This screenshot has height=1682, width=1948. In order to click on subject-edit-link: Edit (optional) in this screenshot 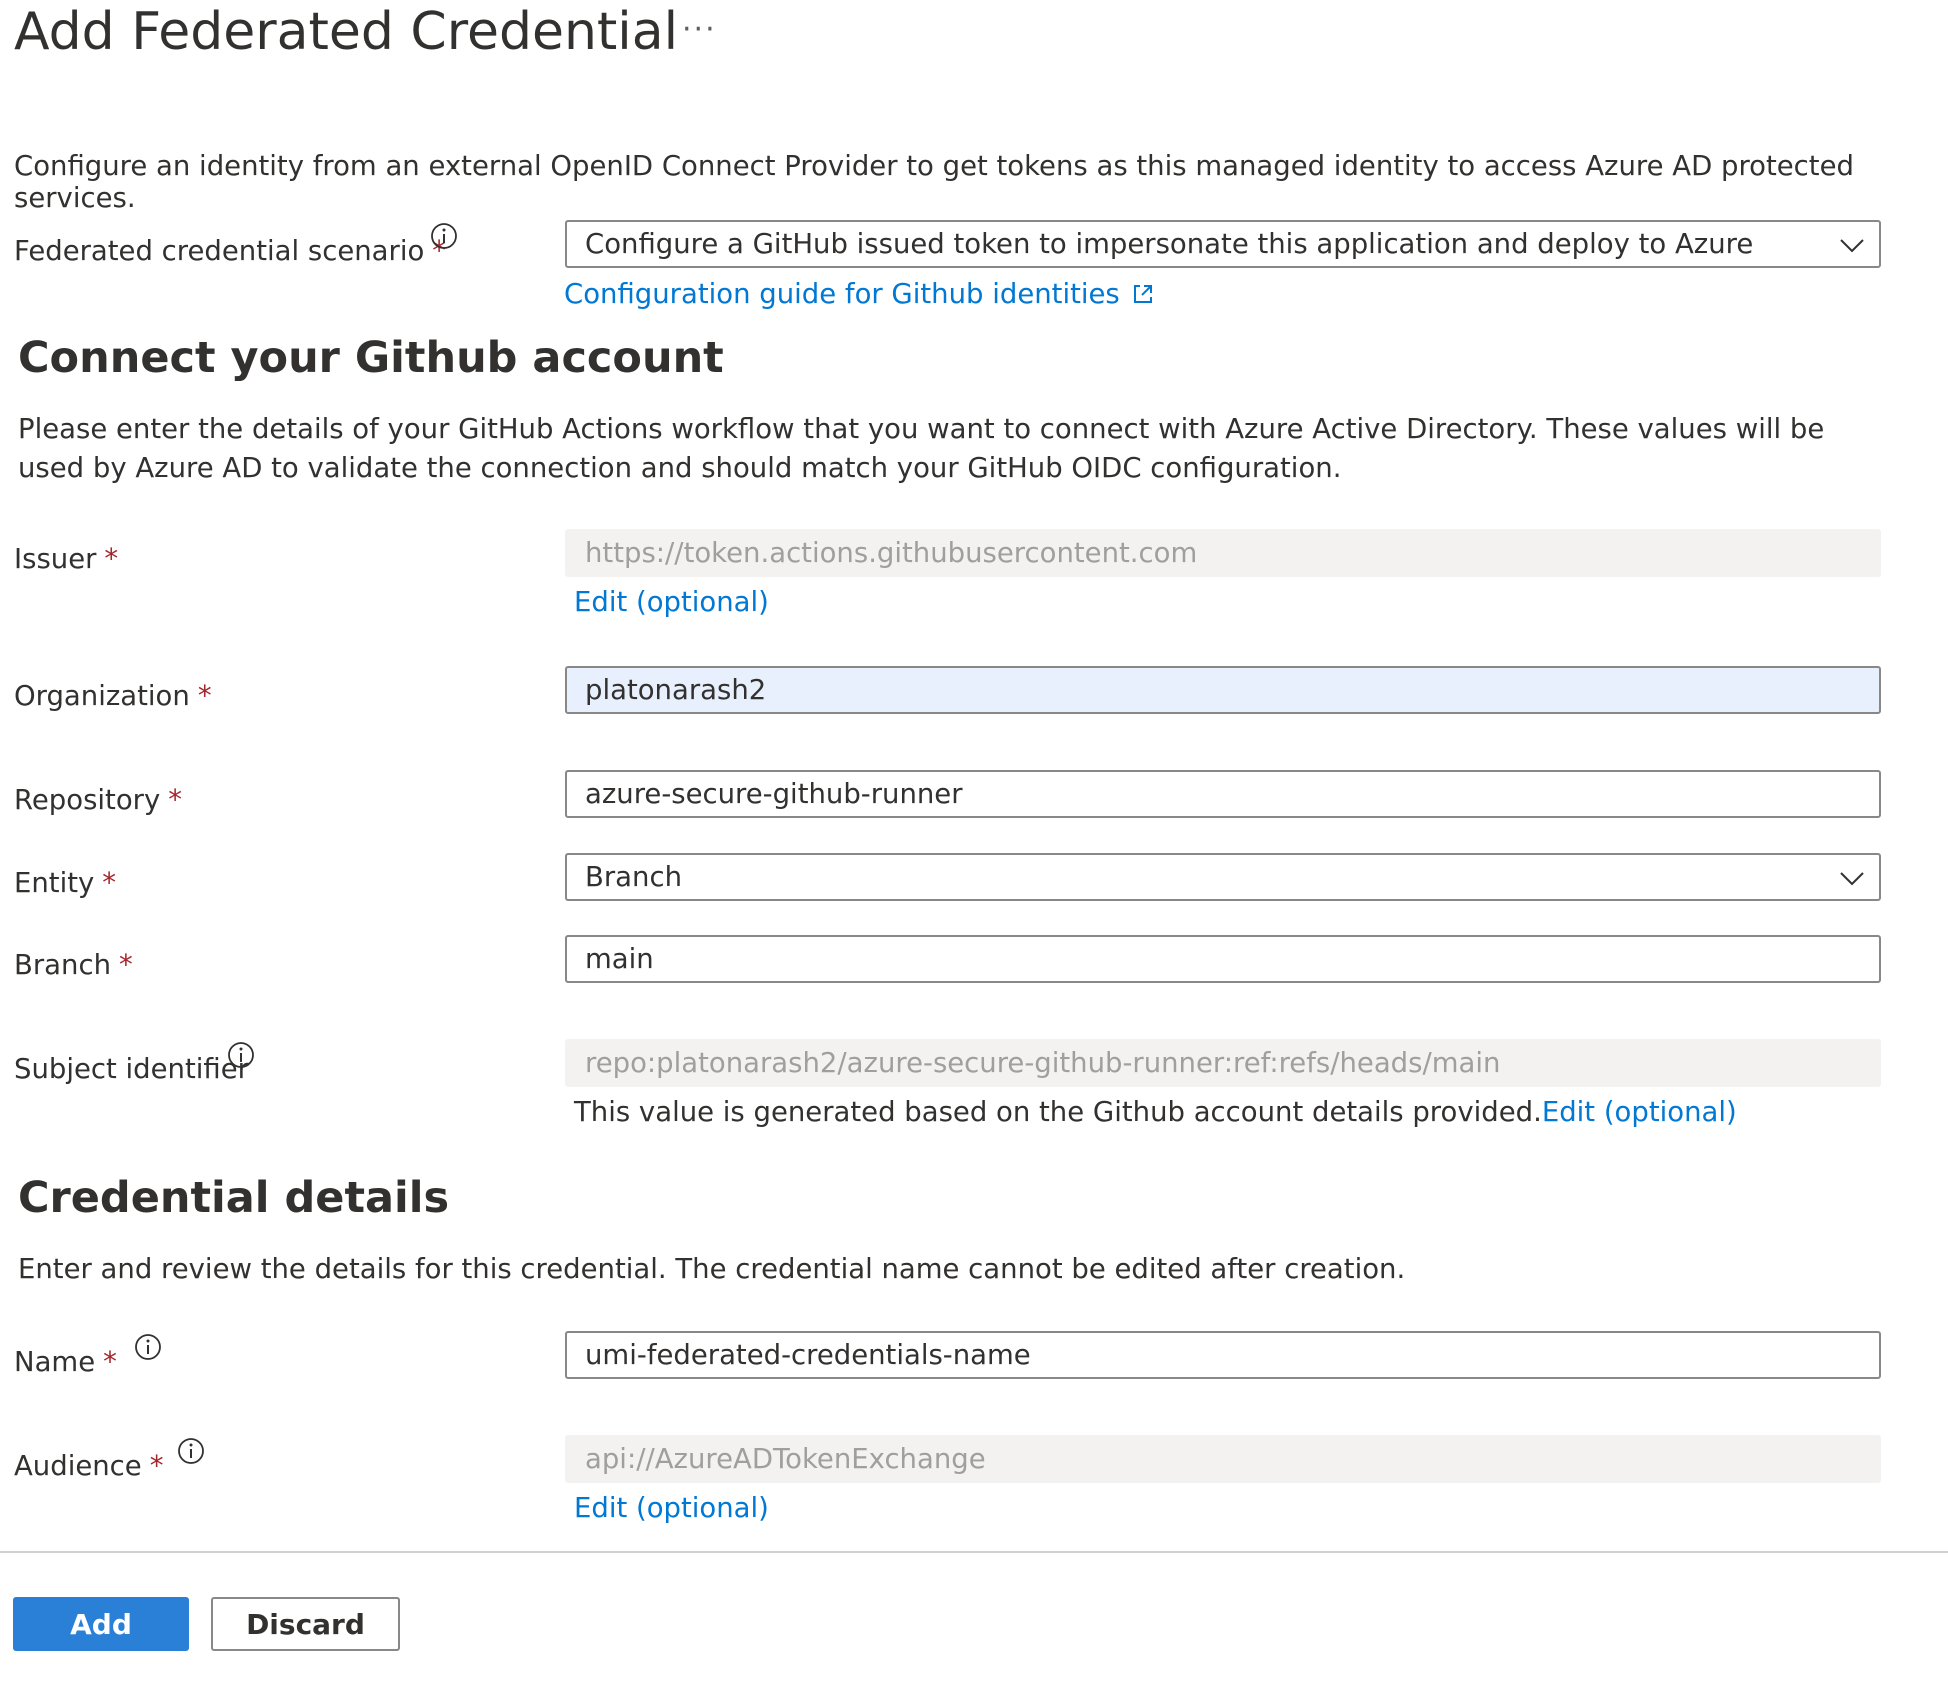, I will do `click(1639, 1112)`.